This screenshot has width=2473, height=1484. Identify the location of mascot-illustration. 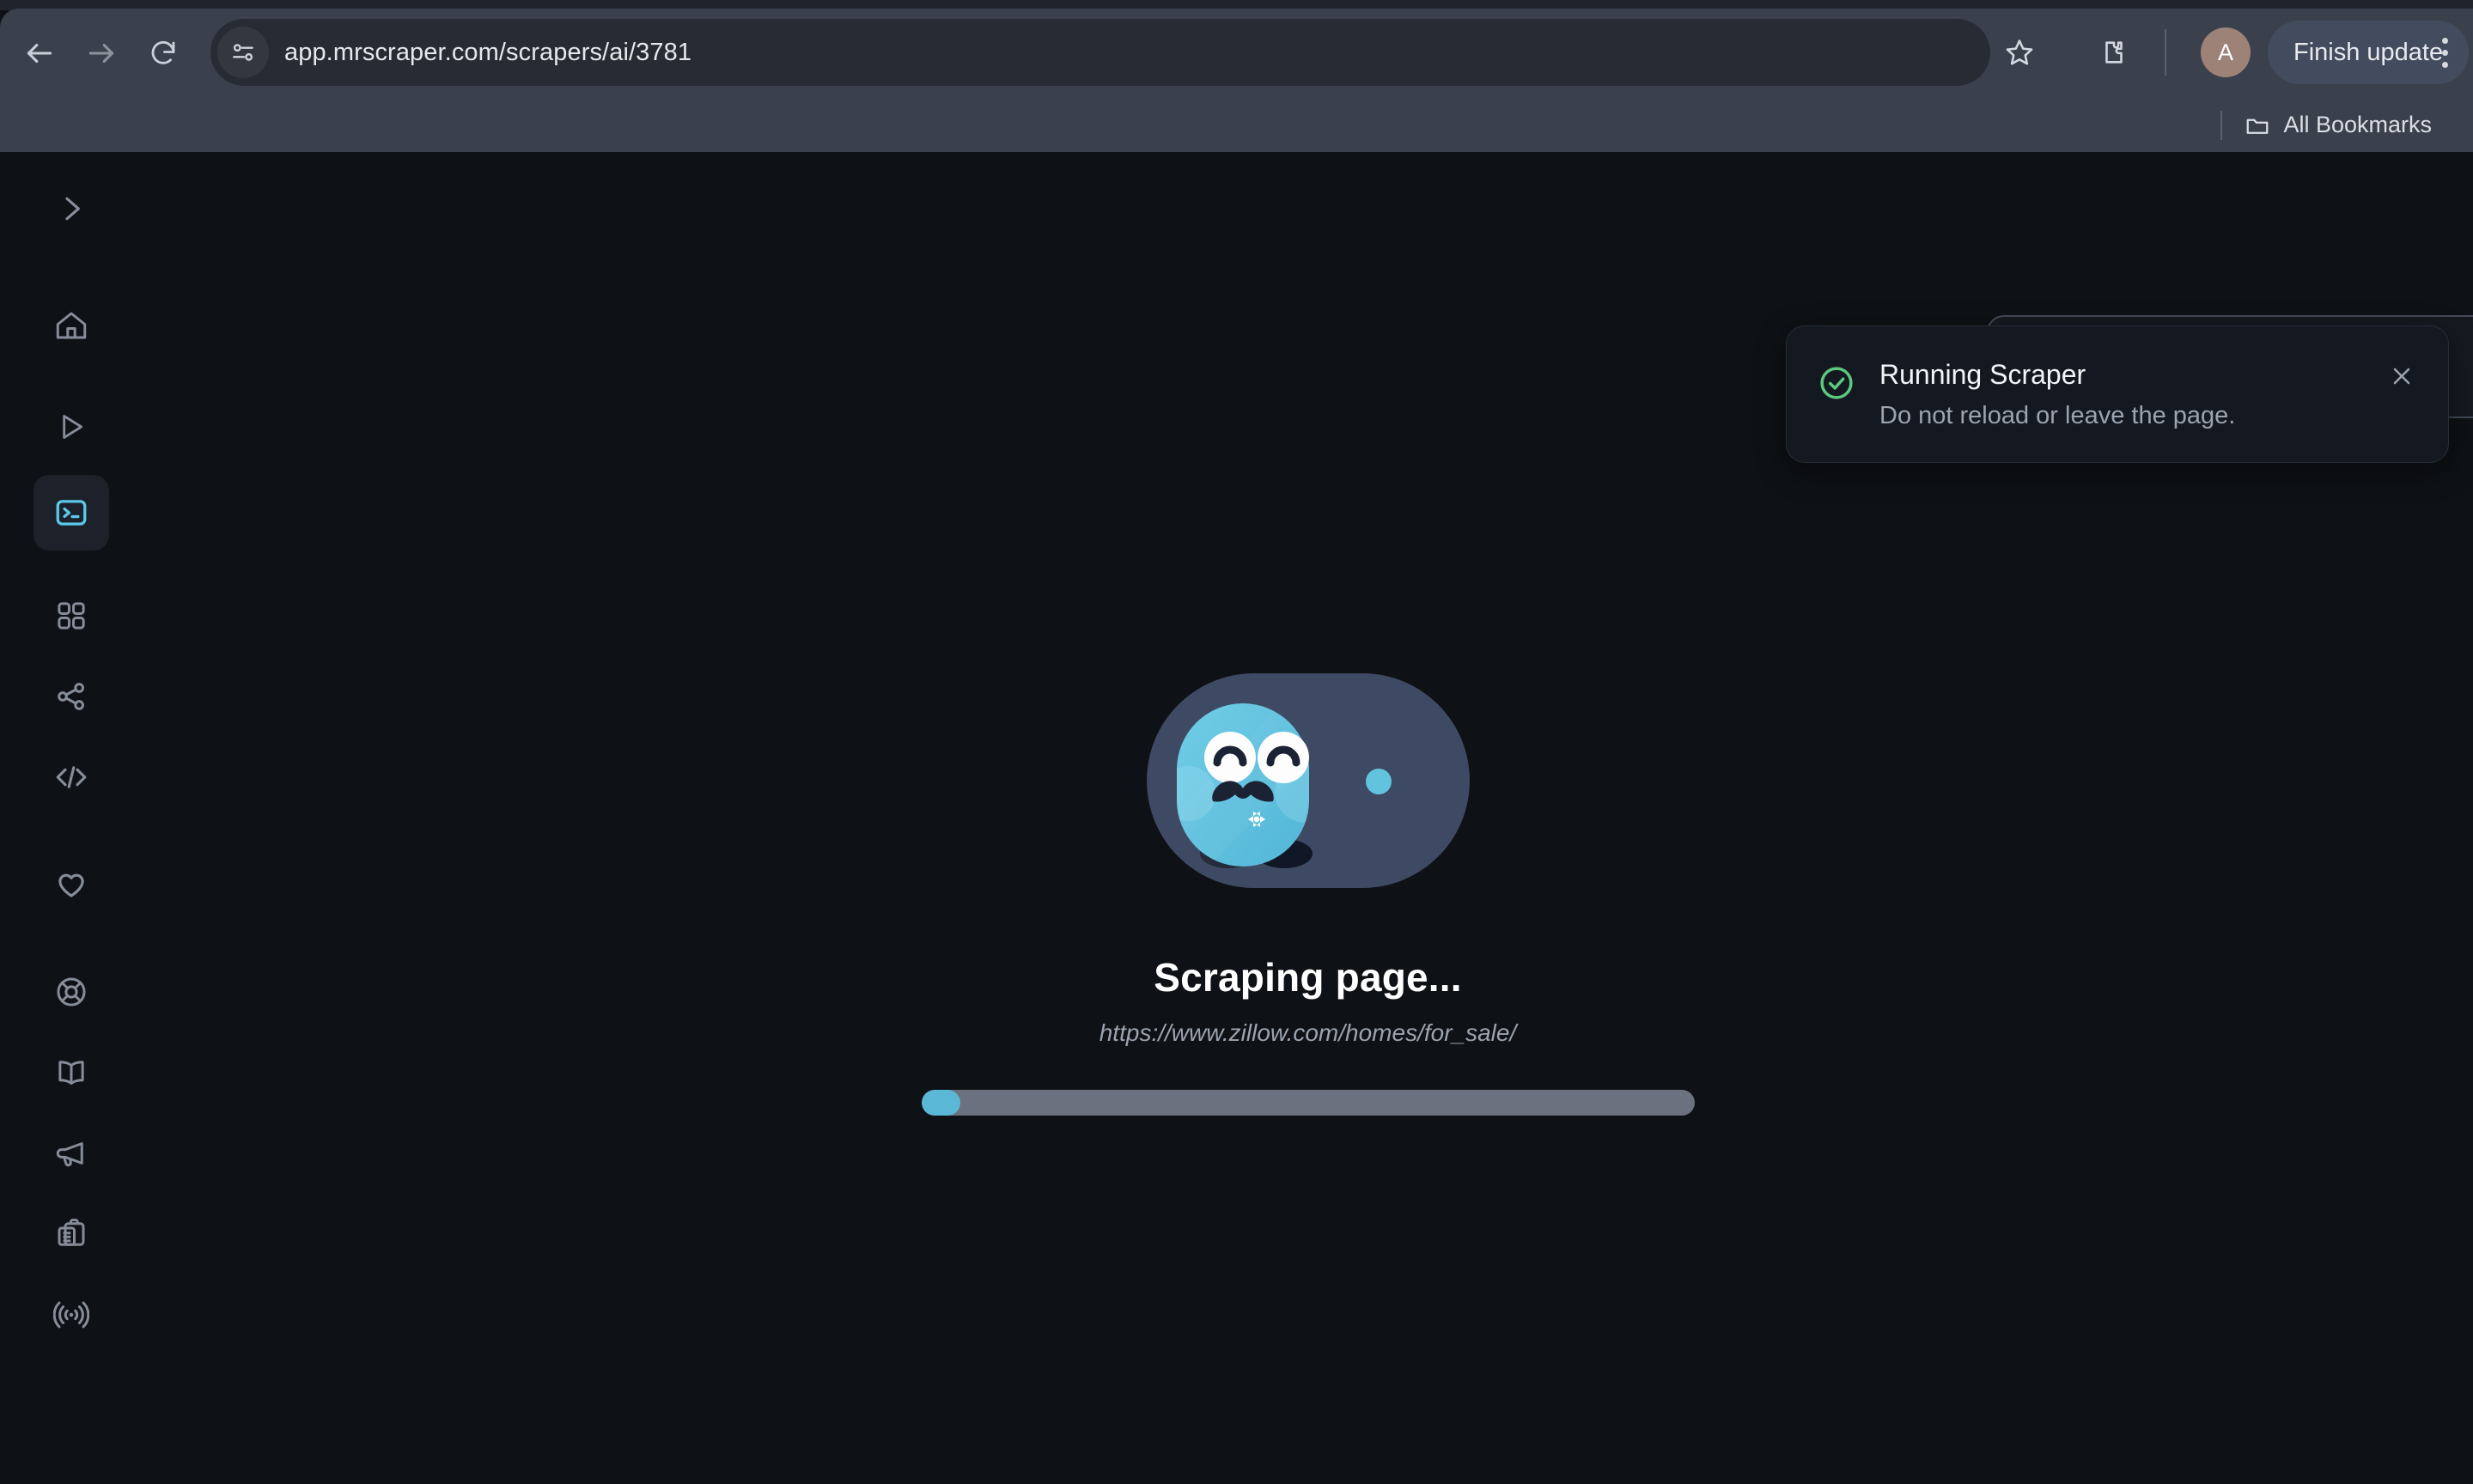
(1308, 782).